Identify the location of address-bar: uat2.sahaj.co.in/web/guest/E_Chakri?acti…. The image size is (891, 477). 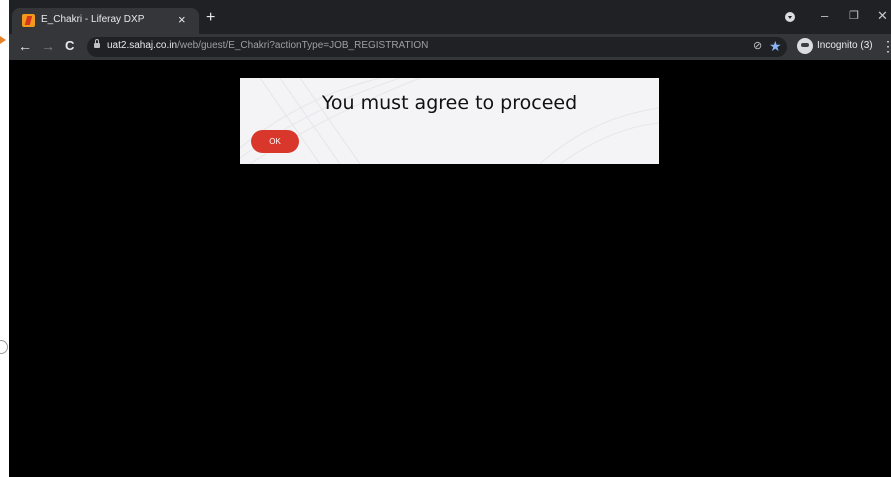
(437, 47).